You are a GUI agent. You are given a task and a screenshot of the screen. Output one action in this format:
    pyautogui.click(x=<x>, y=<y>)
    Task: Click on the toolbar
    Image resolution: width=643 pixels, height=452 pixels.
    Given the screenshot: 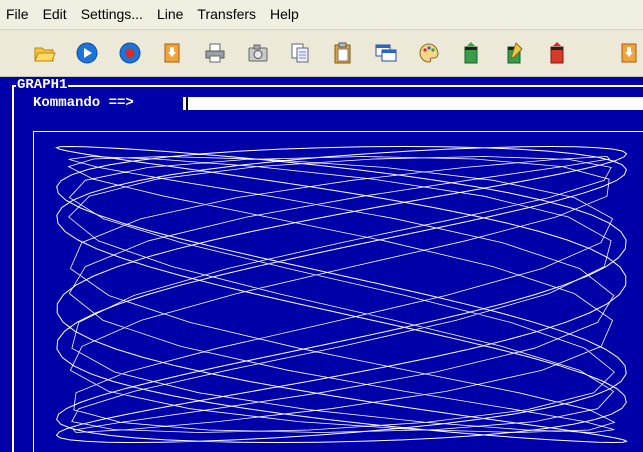 What is the action you would take?
    pyautogui.click(x=321, y=53)
    